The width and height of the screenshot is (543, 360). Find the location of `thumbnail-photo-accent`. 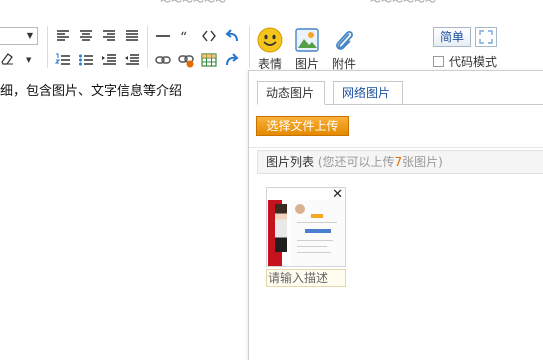

thumbnail-photo-accent is located at coordinates (317, 216).